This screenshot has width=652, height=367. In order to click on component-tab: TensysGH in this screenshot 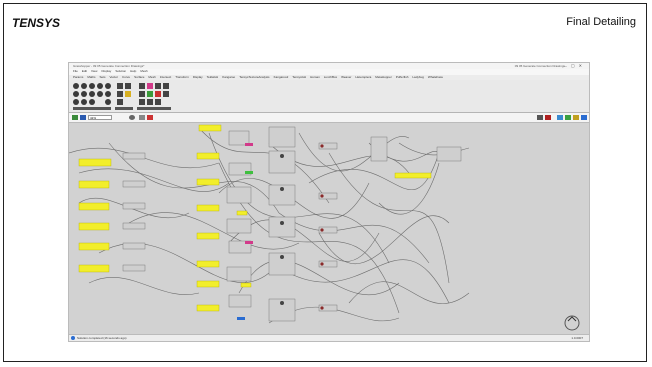, I will do `click(299, 77)`.